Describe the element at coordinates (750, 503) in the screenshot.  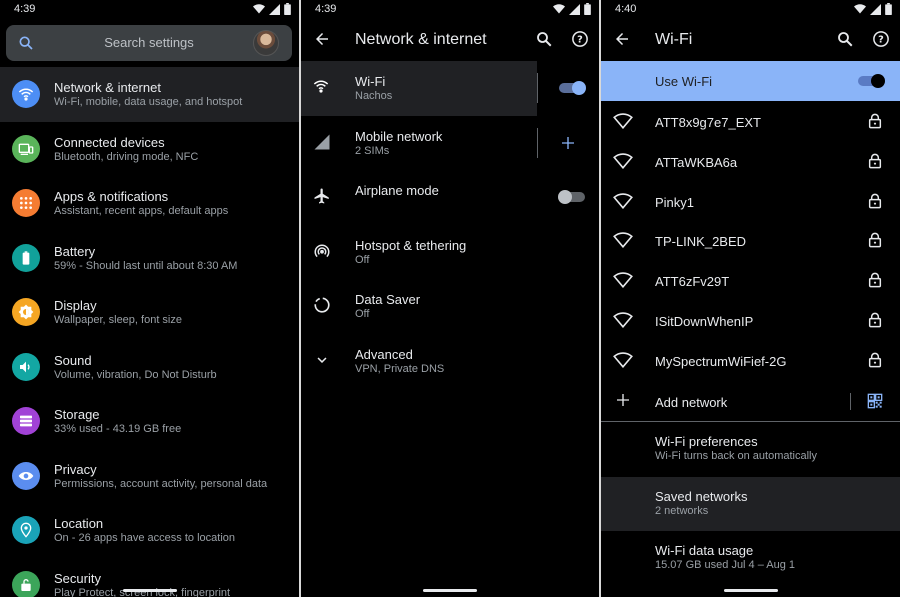
I see `pref-item-saved-networks: Saved networks 2 networks` at that location.